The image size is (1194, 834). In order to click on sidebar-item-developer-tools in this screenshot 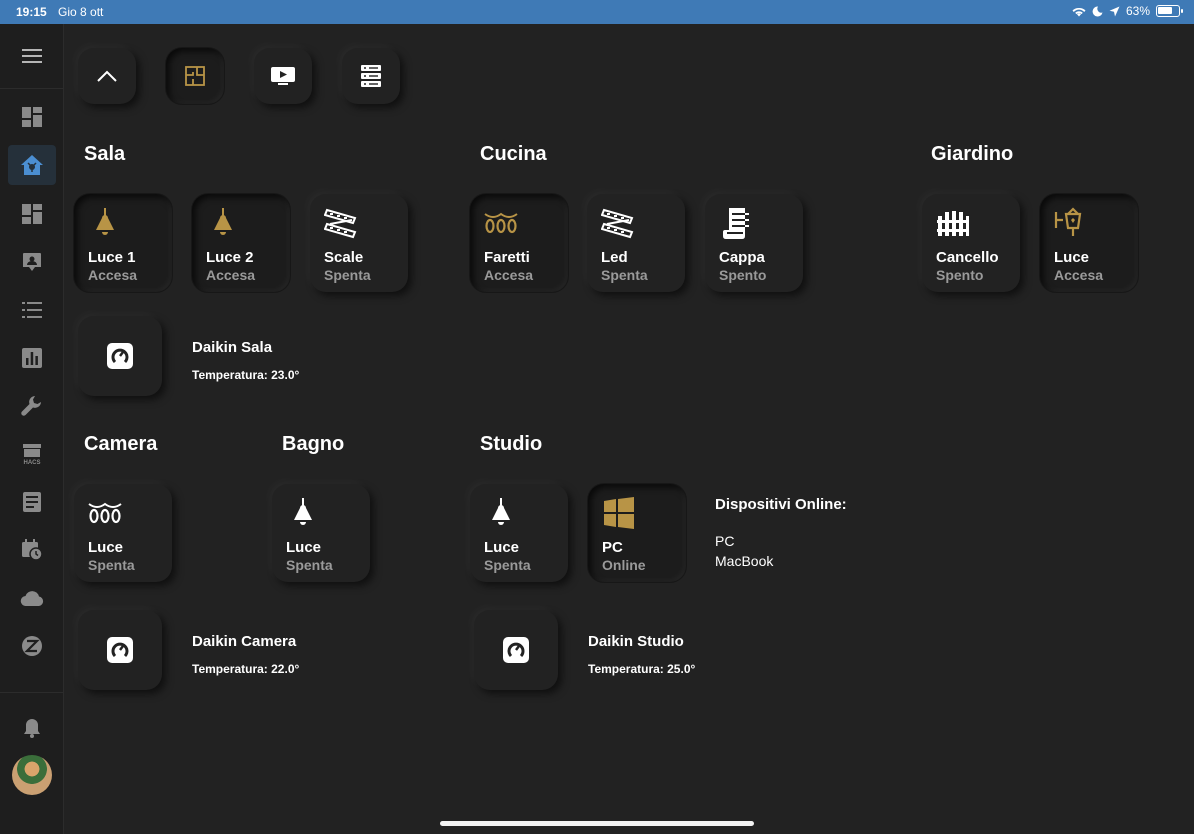, I will do `click(32, 406)`.